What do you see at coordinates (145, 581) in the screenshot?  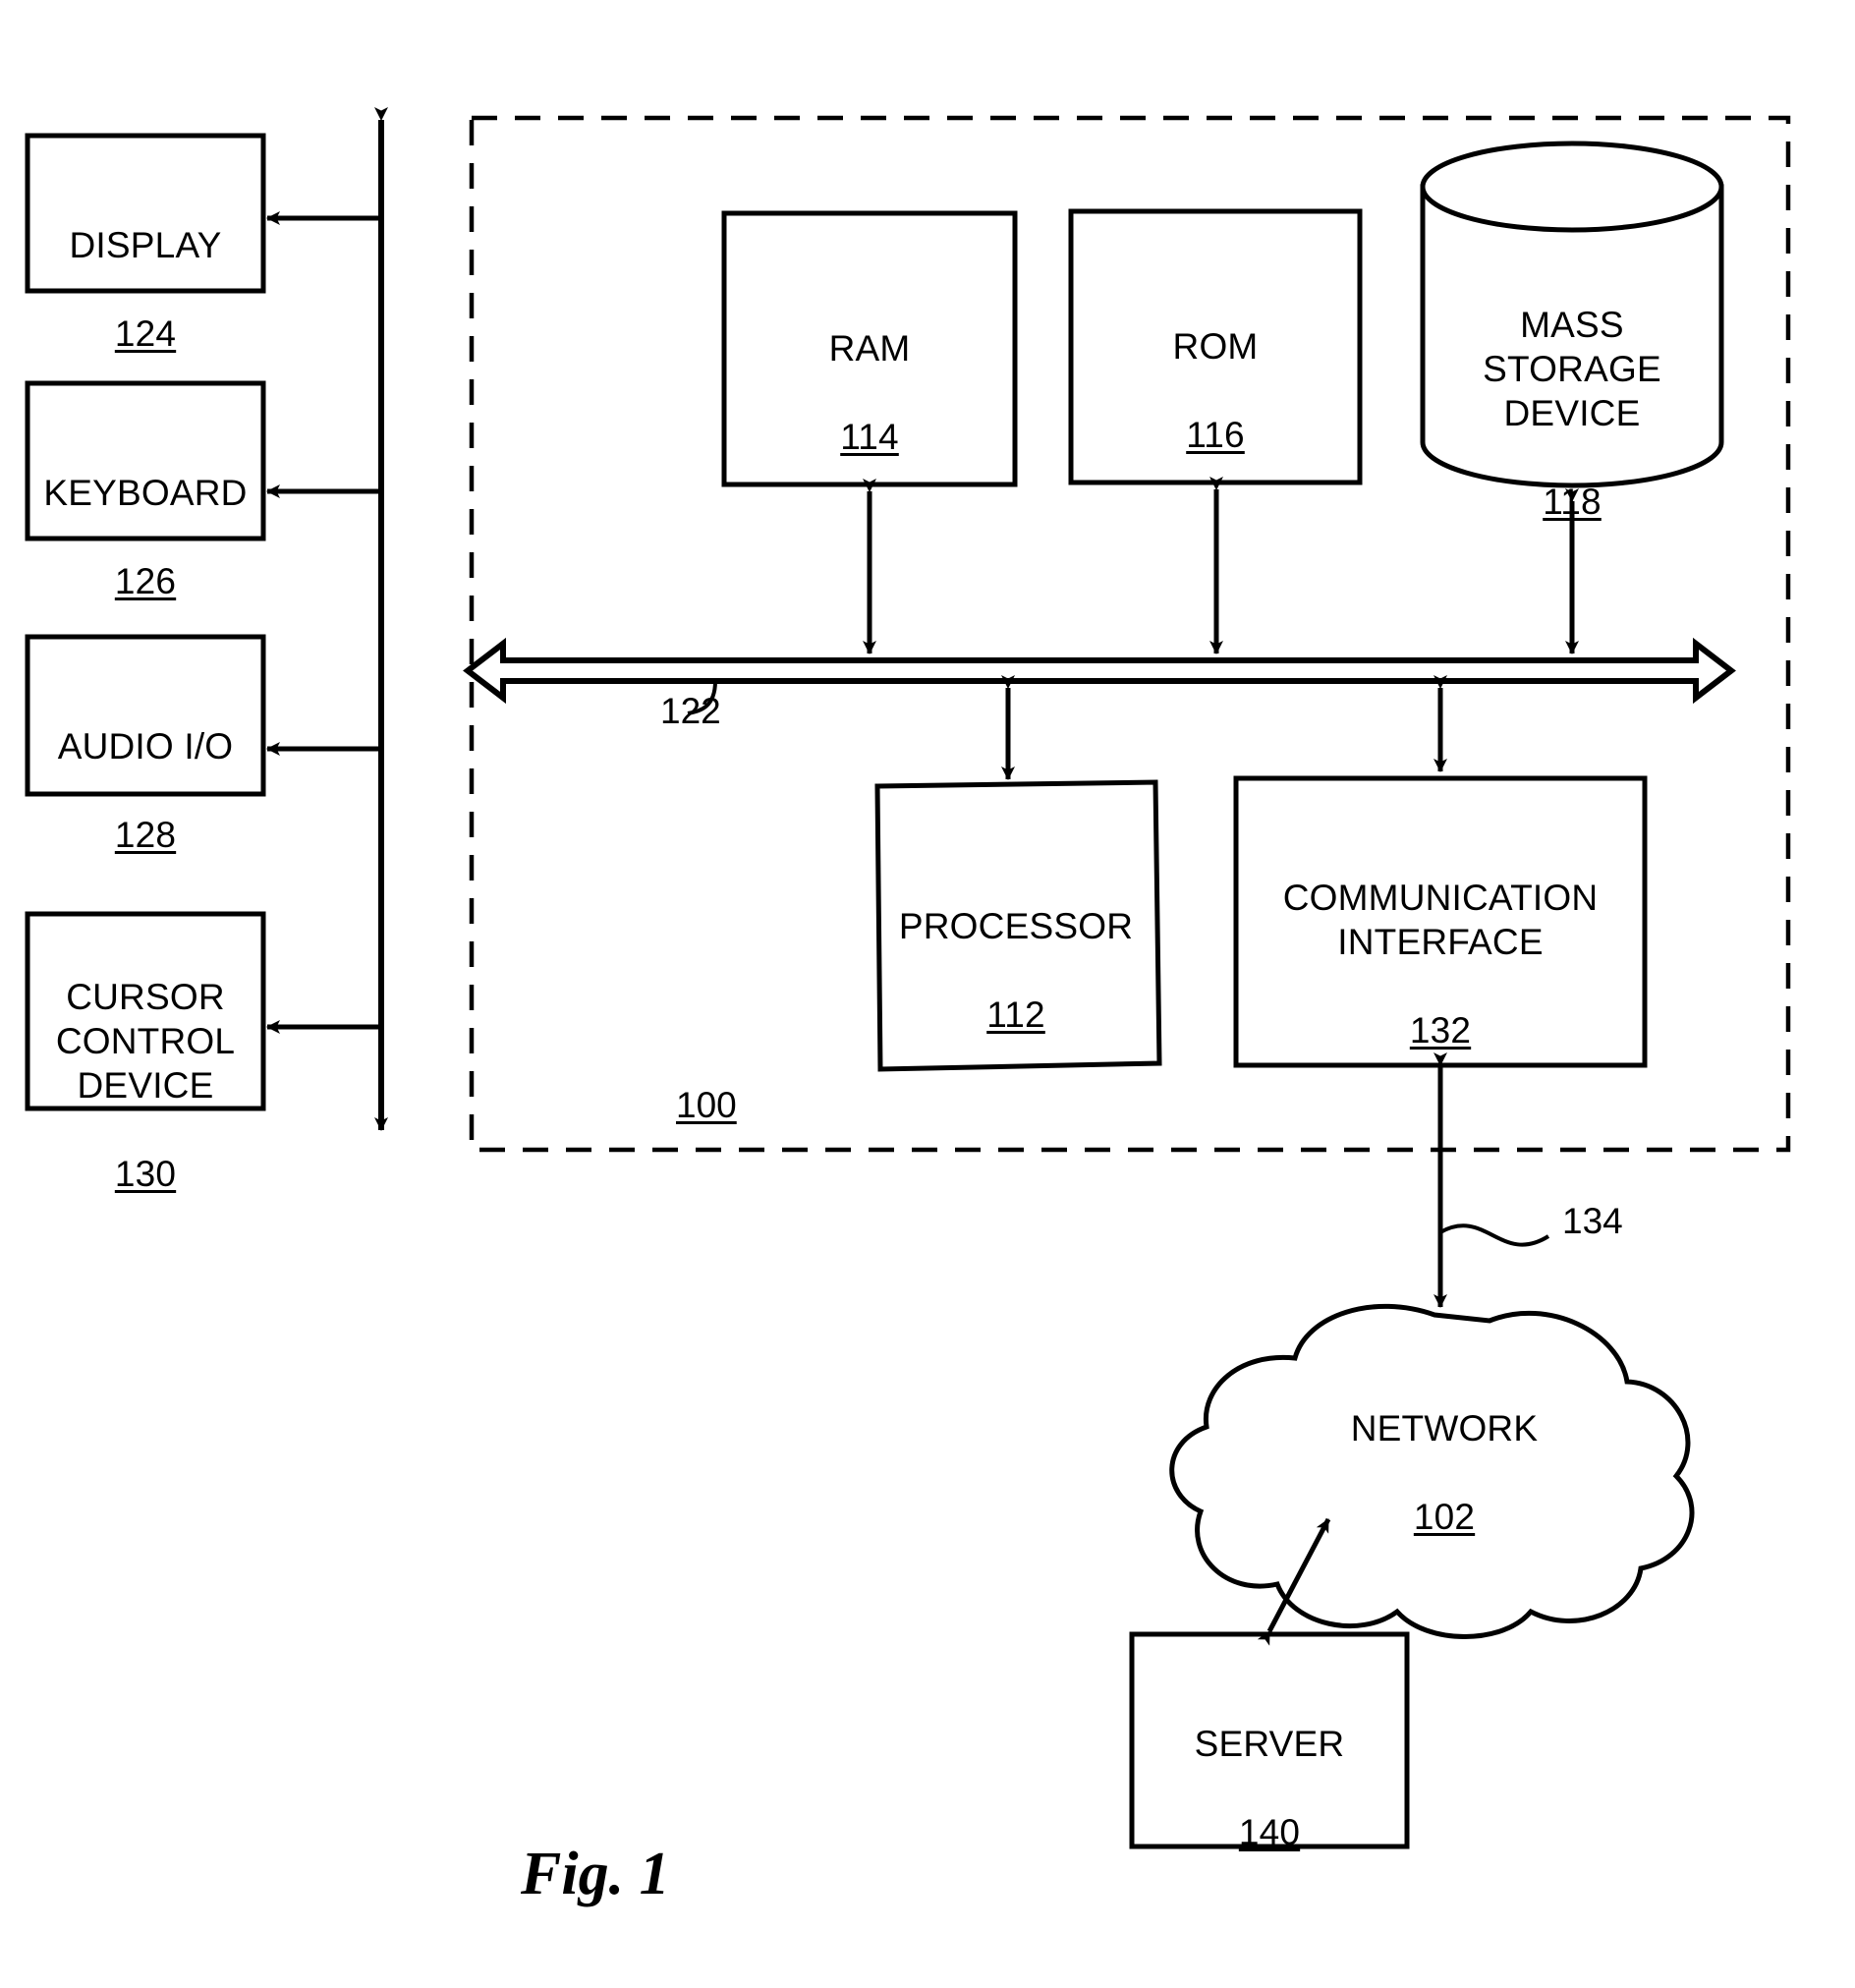 I see `keyboard-block-ref: 126` at bounding box center [145, 581].